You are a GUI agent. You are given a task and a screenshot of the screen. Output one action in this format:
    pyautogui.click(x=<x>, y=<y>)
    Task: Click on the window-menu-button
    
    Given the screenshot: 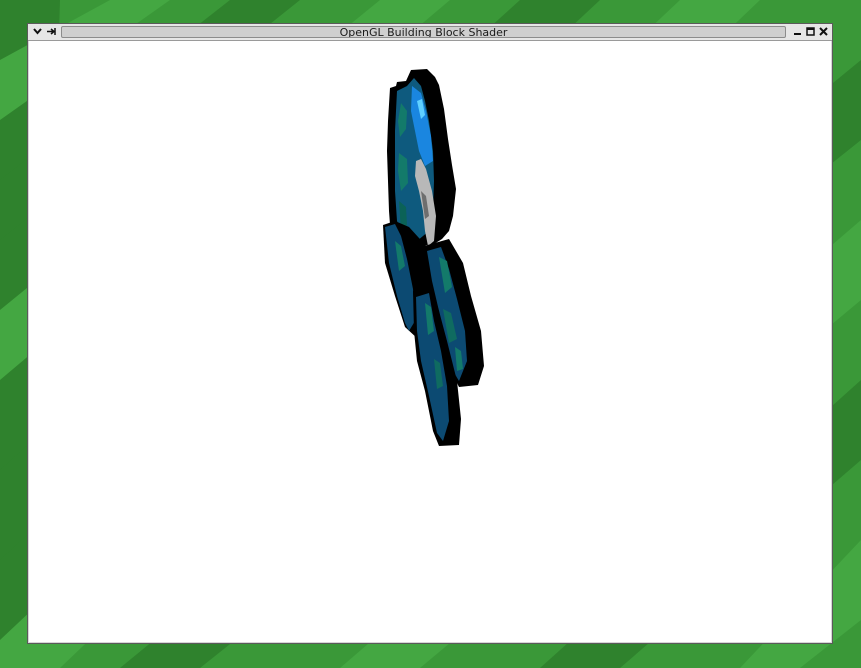 What is the action you would take?
    pyautogui.click(x=37, y=31)
    